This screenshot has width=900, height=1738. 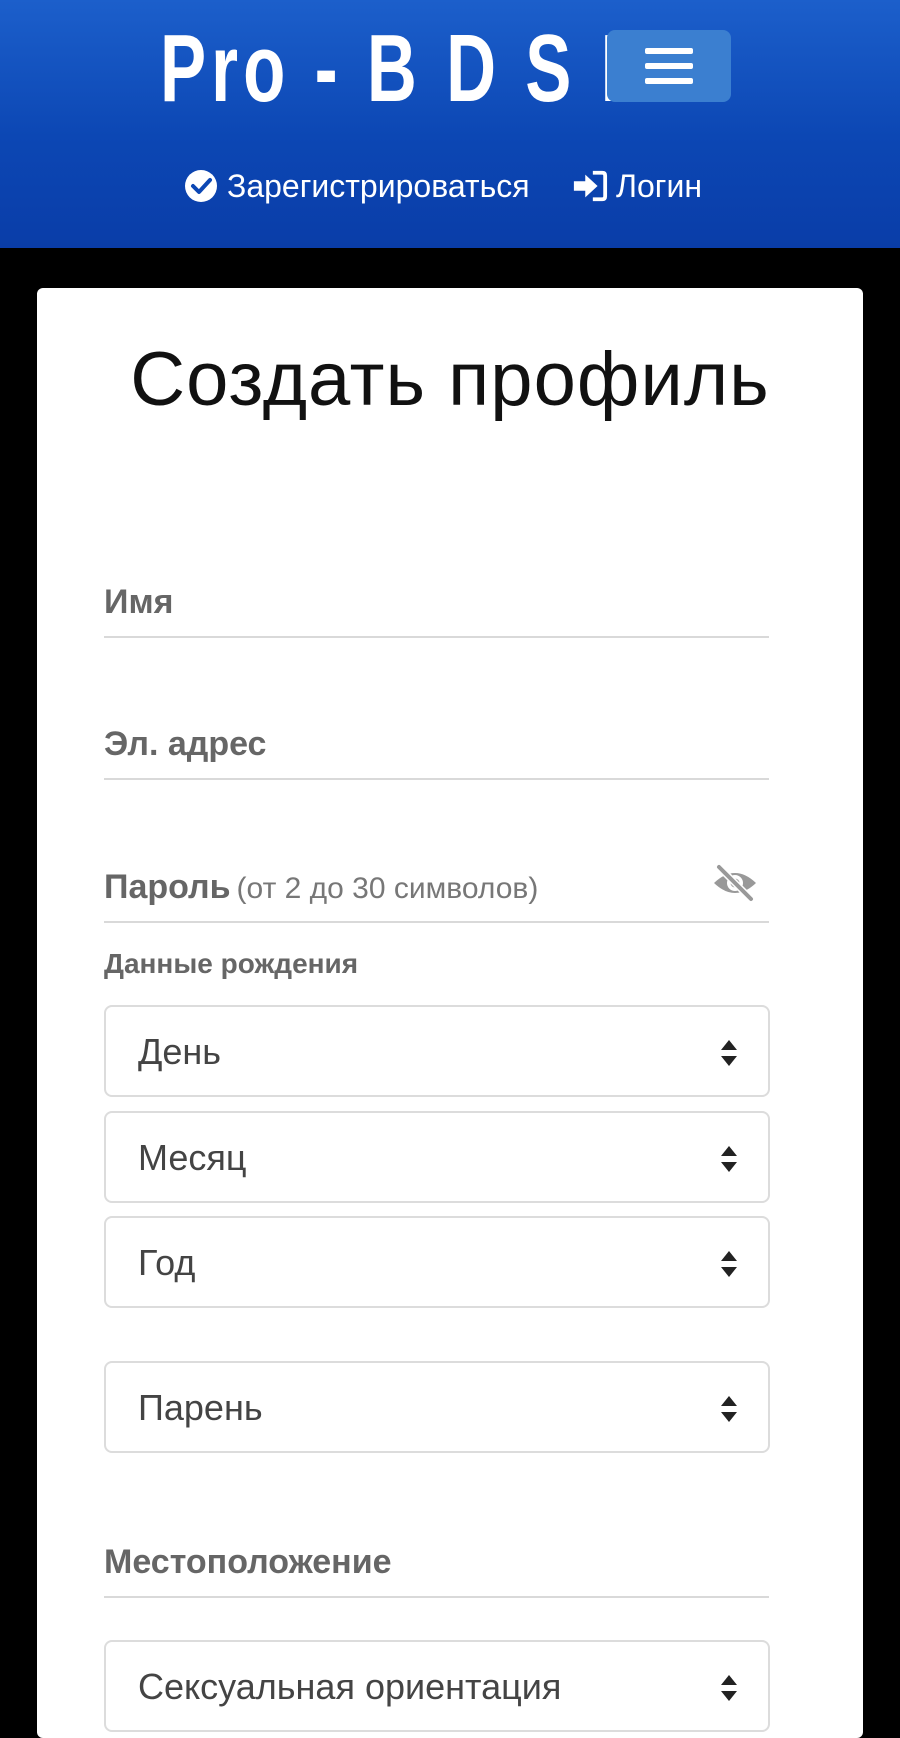 I want to click on eye-slash-icon, so click(x=735, y=883).